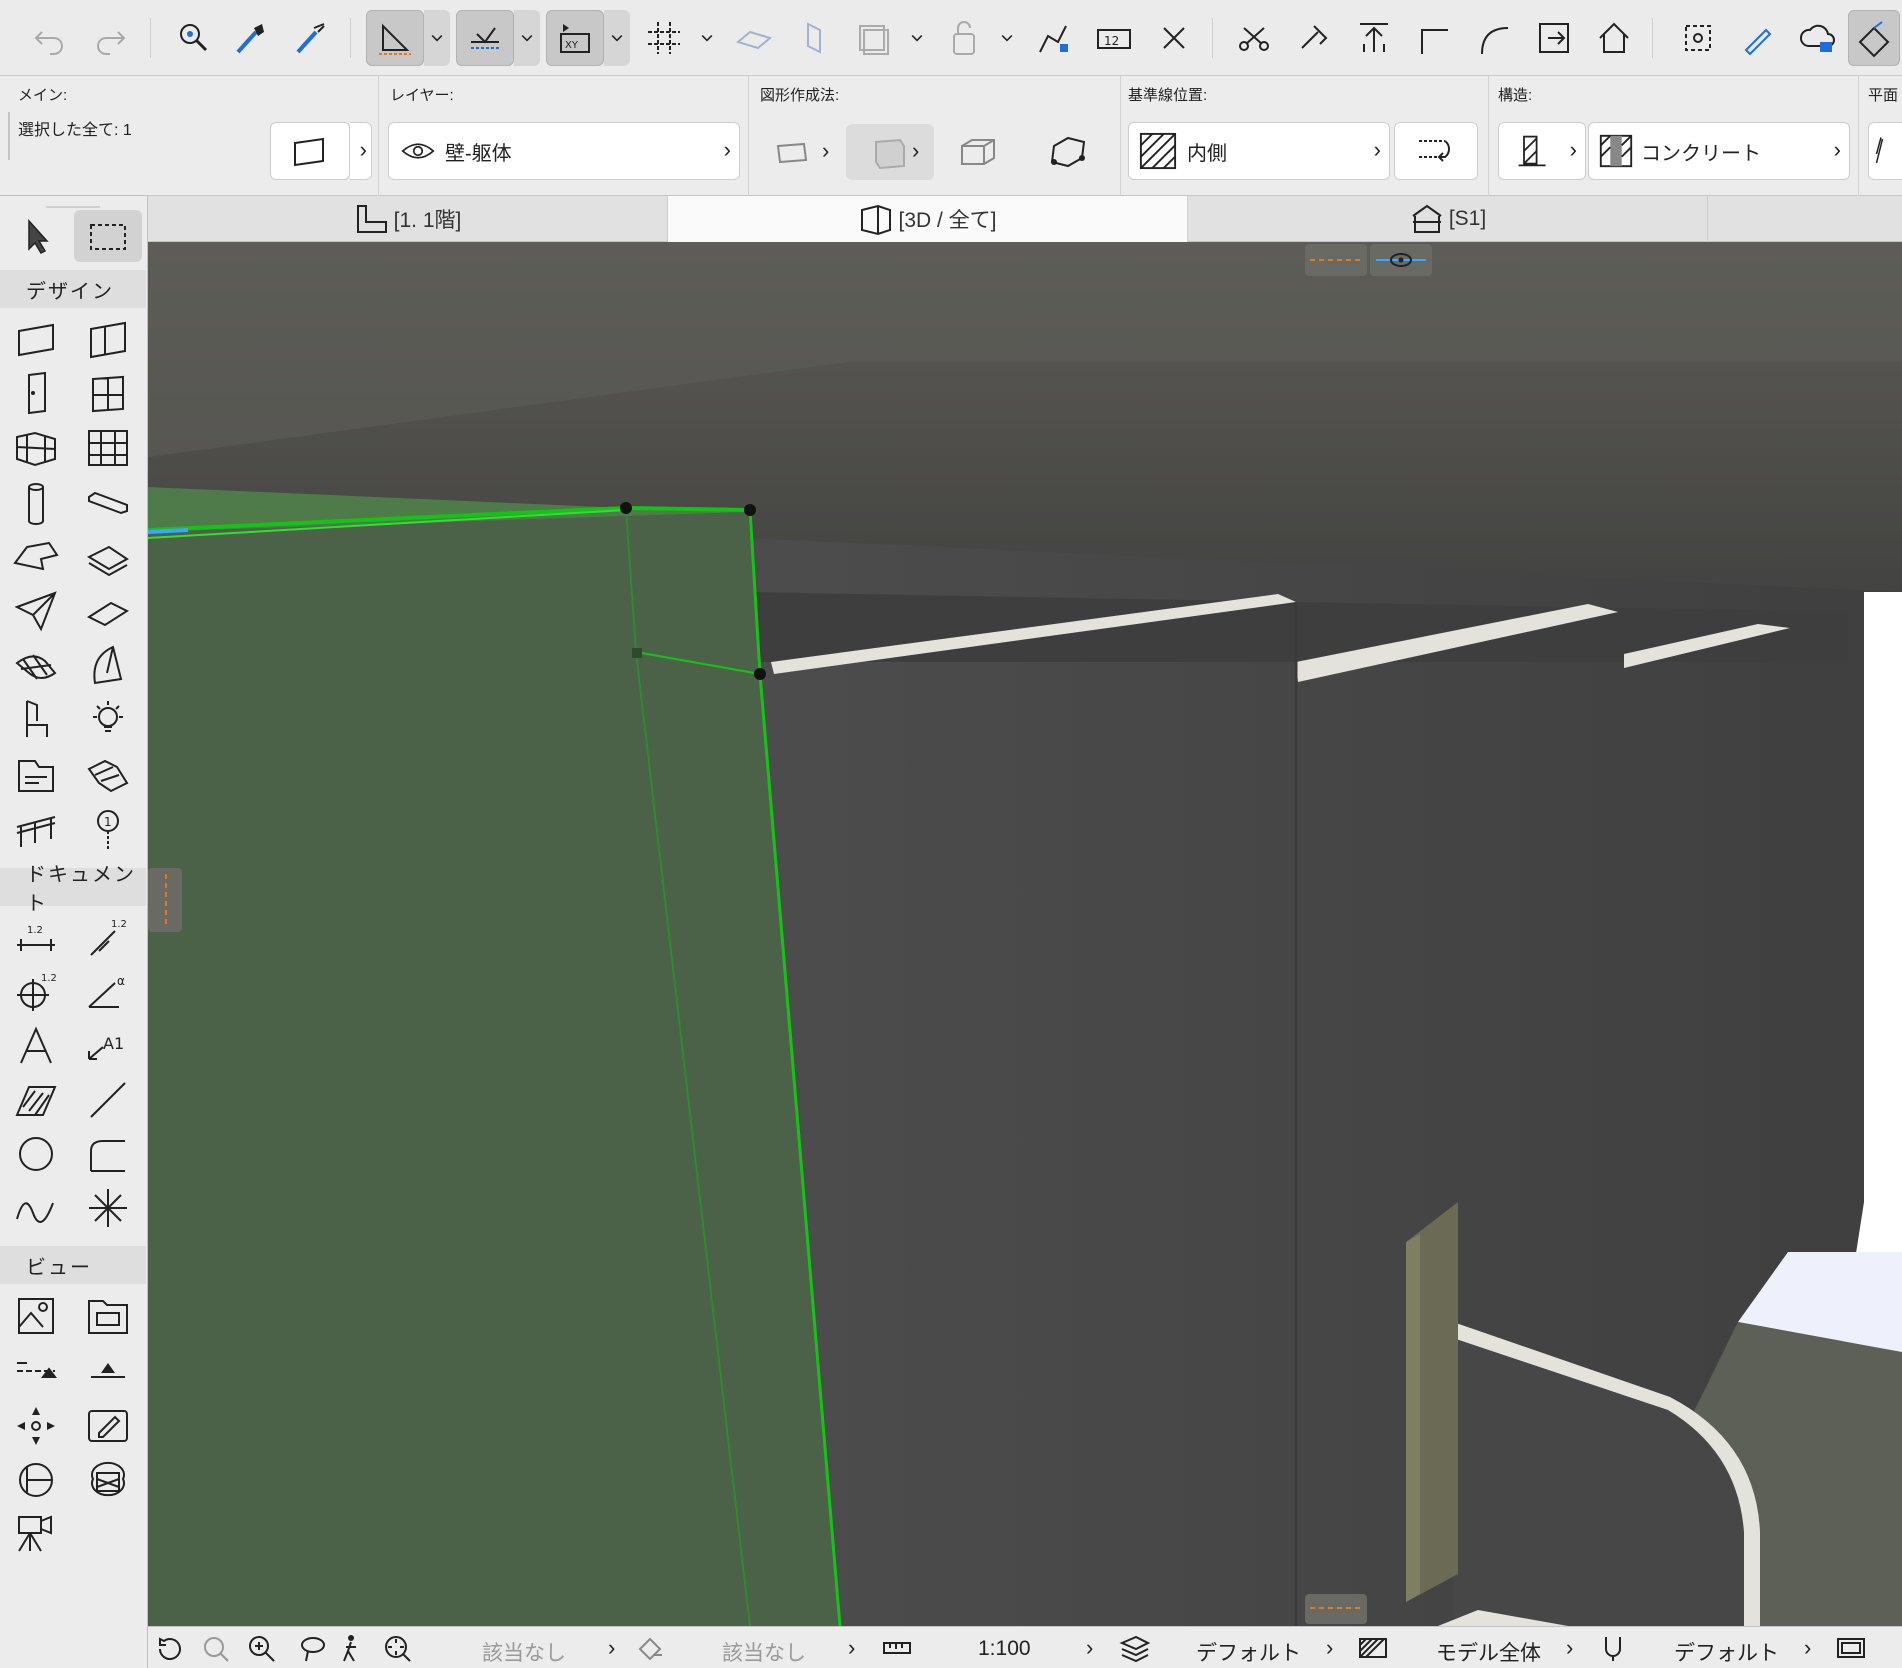 The image size is (1902, 1668). Describe the element at coordinates (1374, 38) in the screenshot. I see `elevate-icon` at that location.